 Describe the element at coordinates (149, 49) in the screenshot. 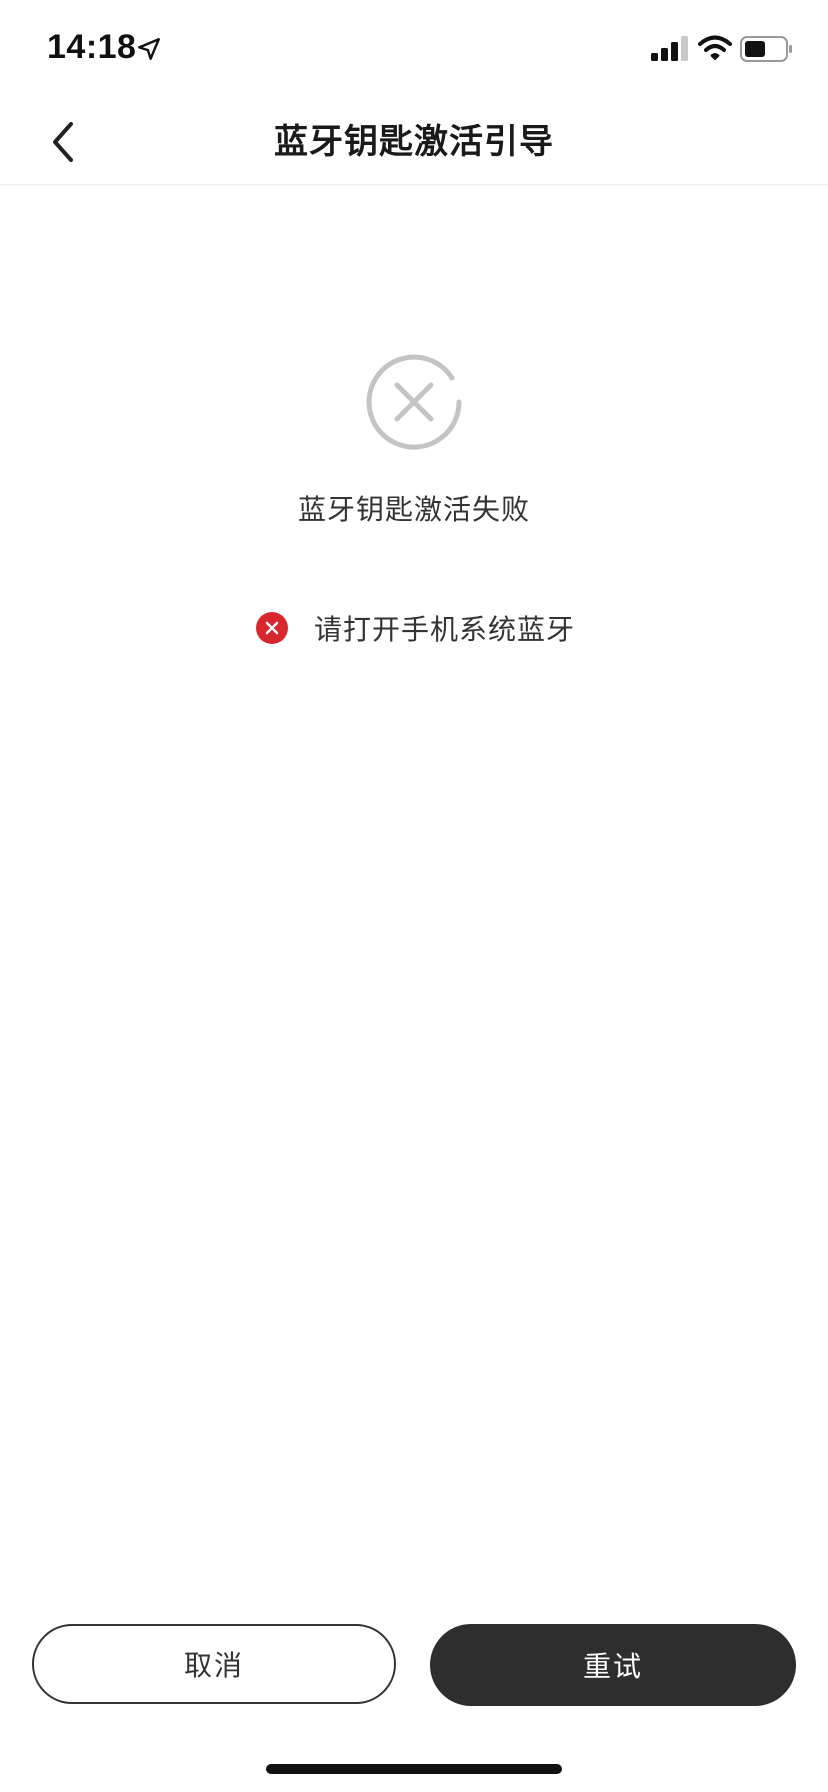

I see `location-arrow-icon` at that location.